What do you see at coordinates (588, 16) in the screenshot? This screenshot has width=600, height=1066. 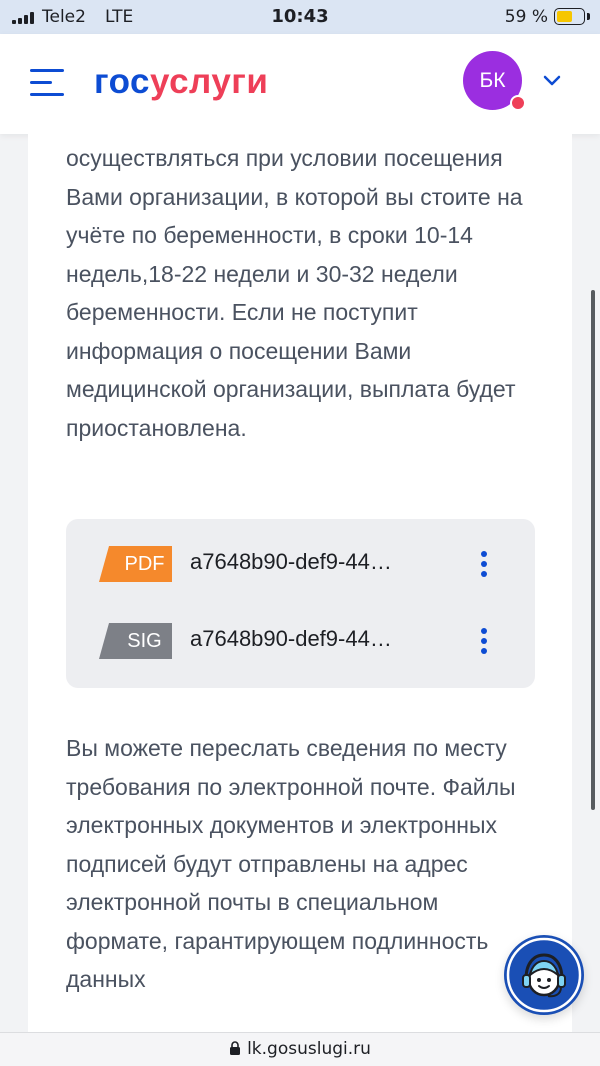 I see `battery-cap` at bounding box center [588, 16].